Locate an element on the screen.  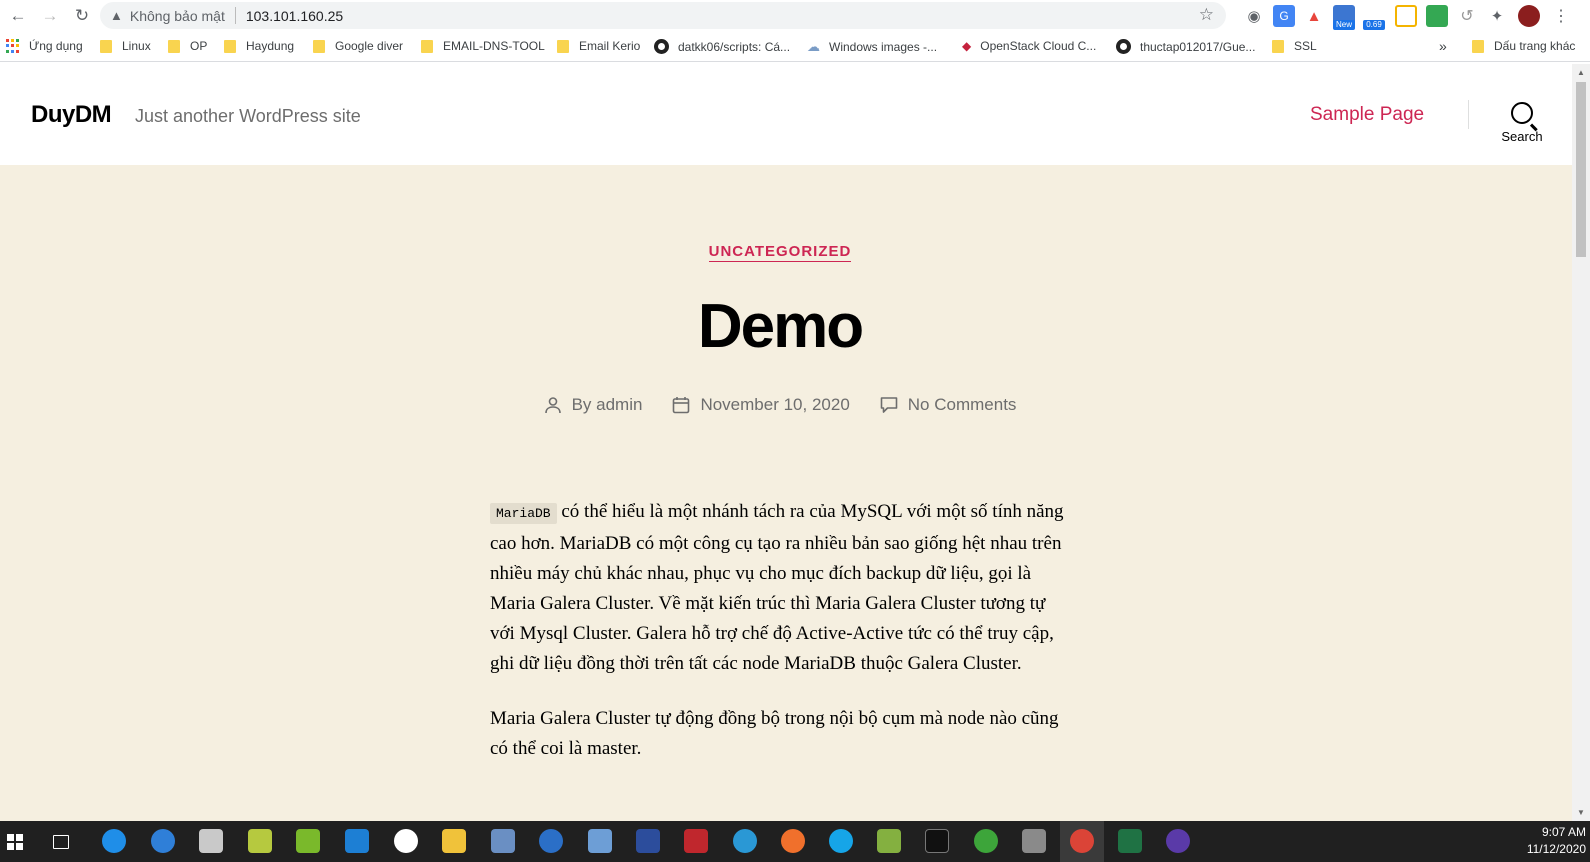
bookmark-google-diver: Google diver is located at coordinates (358, 46).